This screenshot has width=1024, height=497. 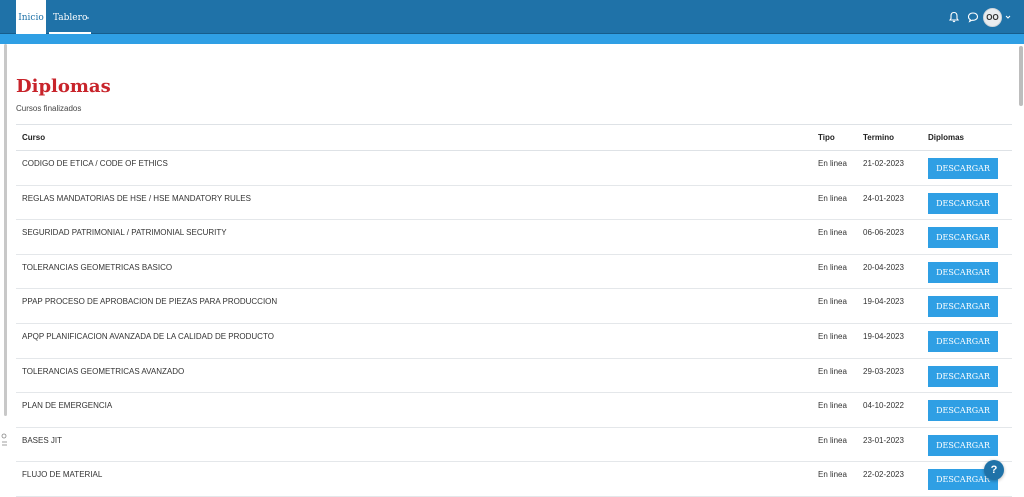 What do you see at coordinates (63, 86) in the screenshot?
I see `page-title: Diplomas` at bounding box center [63, 86].